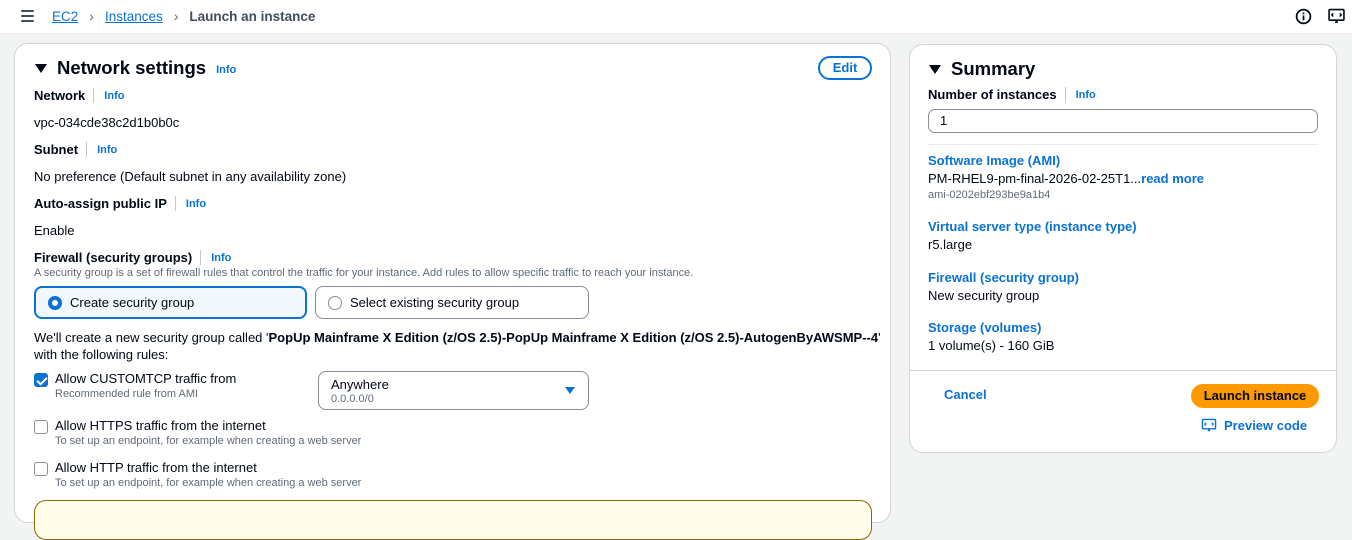 Image resolution: width=1352 pixels, height=540 pixels. What do you see at coordinates (984, 327) in the screenshot?
I see `storage-link: Storage (volumes)` at bounding box center [984, 327].